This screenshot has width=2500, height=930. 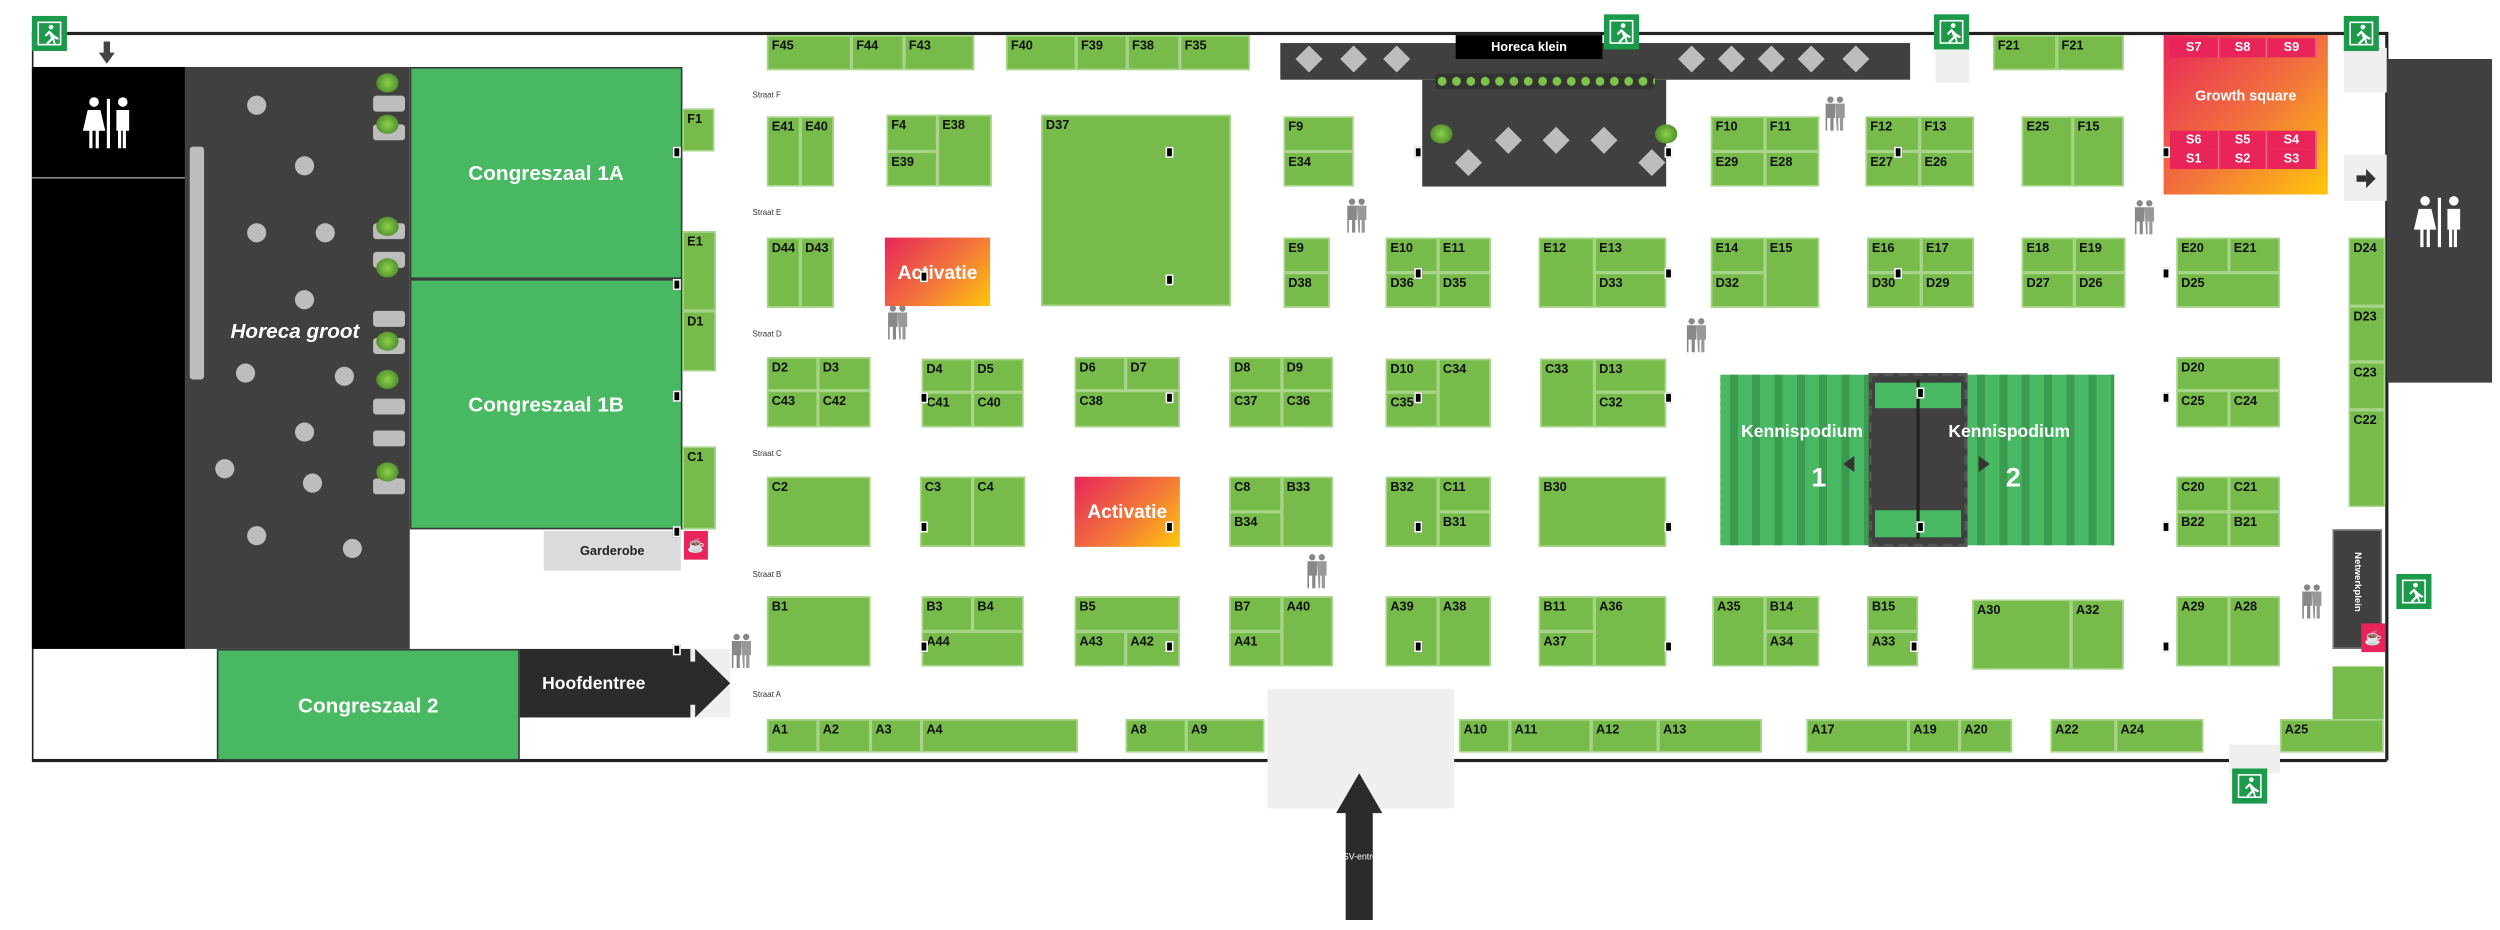 What do you see at coordinates (1102, 53) in the screenshot?
I see `booth-f39: F39` at bounding box center [1102, 53].